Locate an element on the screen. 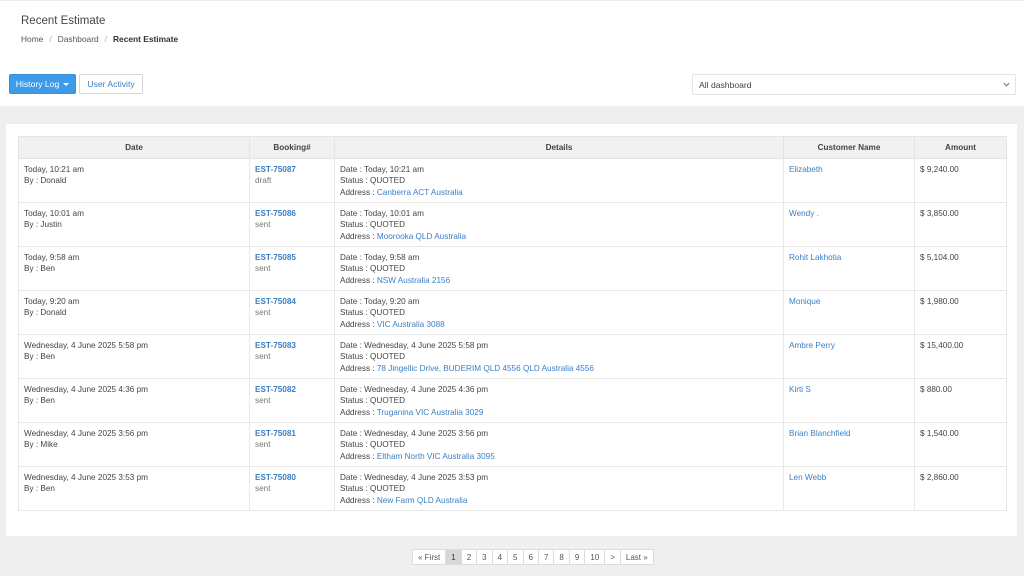 The width and height of the screenshot is (1024, 576). address-link: VIC Australia 3088 is located at coordinates (411, 324).